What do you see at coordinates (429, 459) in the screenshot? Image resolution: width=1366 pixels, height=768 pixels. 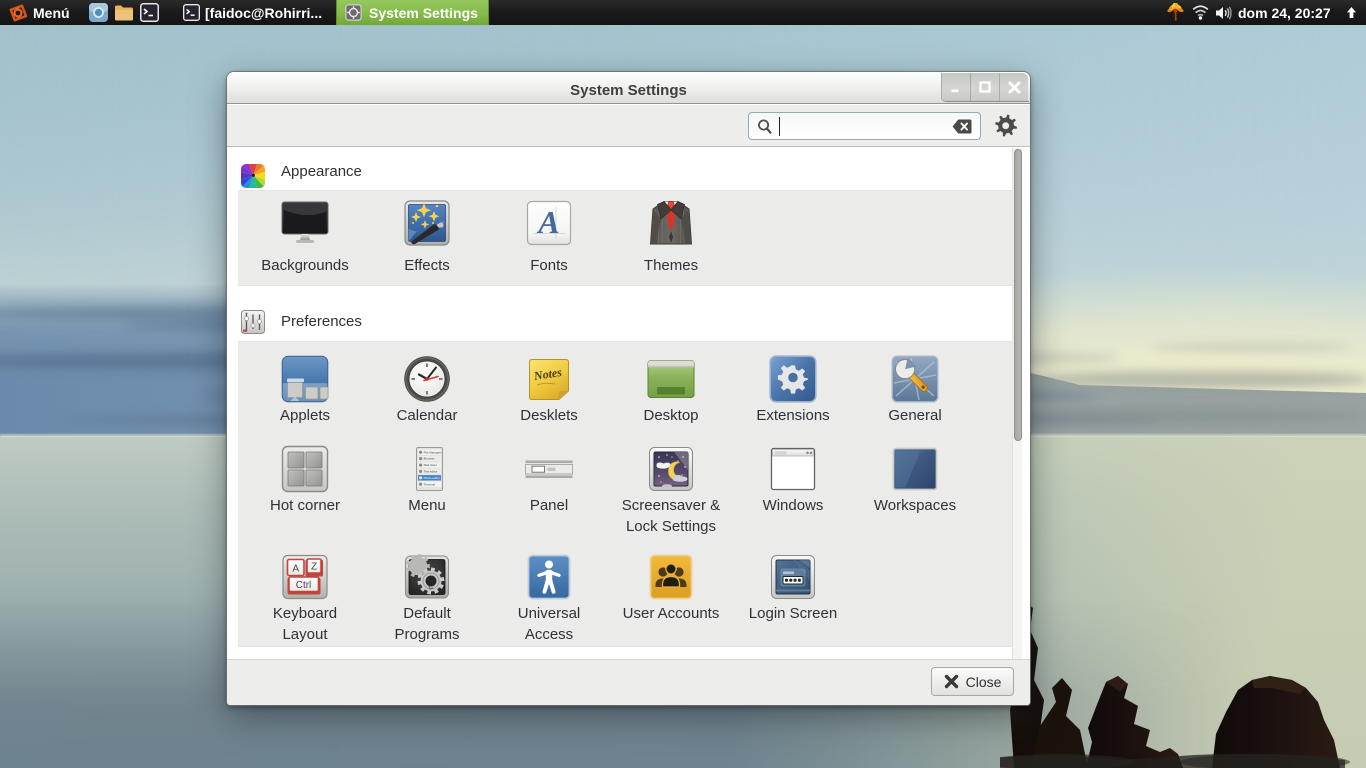 I see `svg-text: Browser` at bounding box center [429, 459].